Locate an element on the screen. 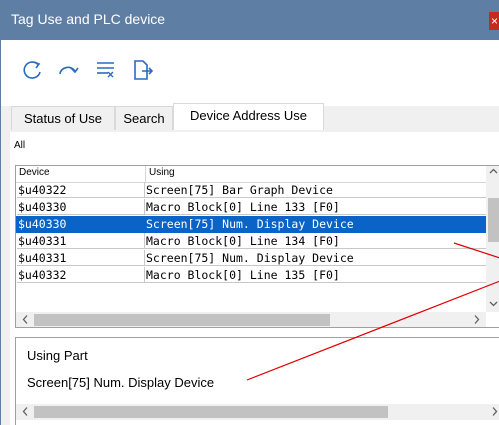  table-row: $u40331 Screen[75] Num. Display Device is located at coordinates (251, 258).